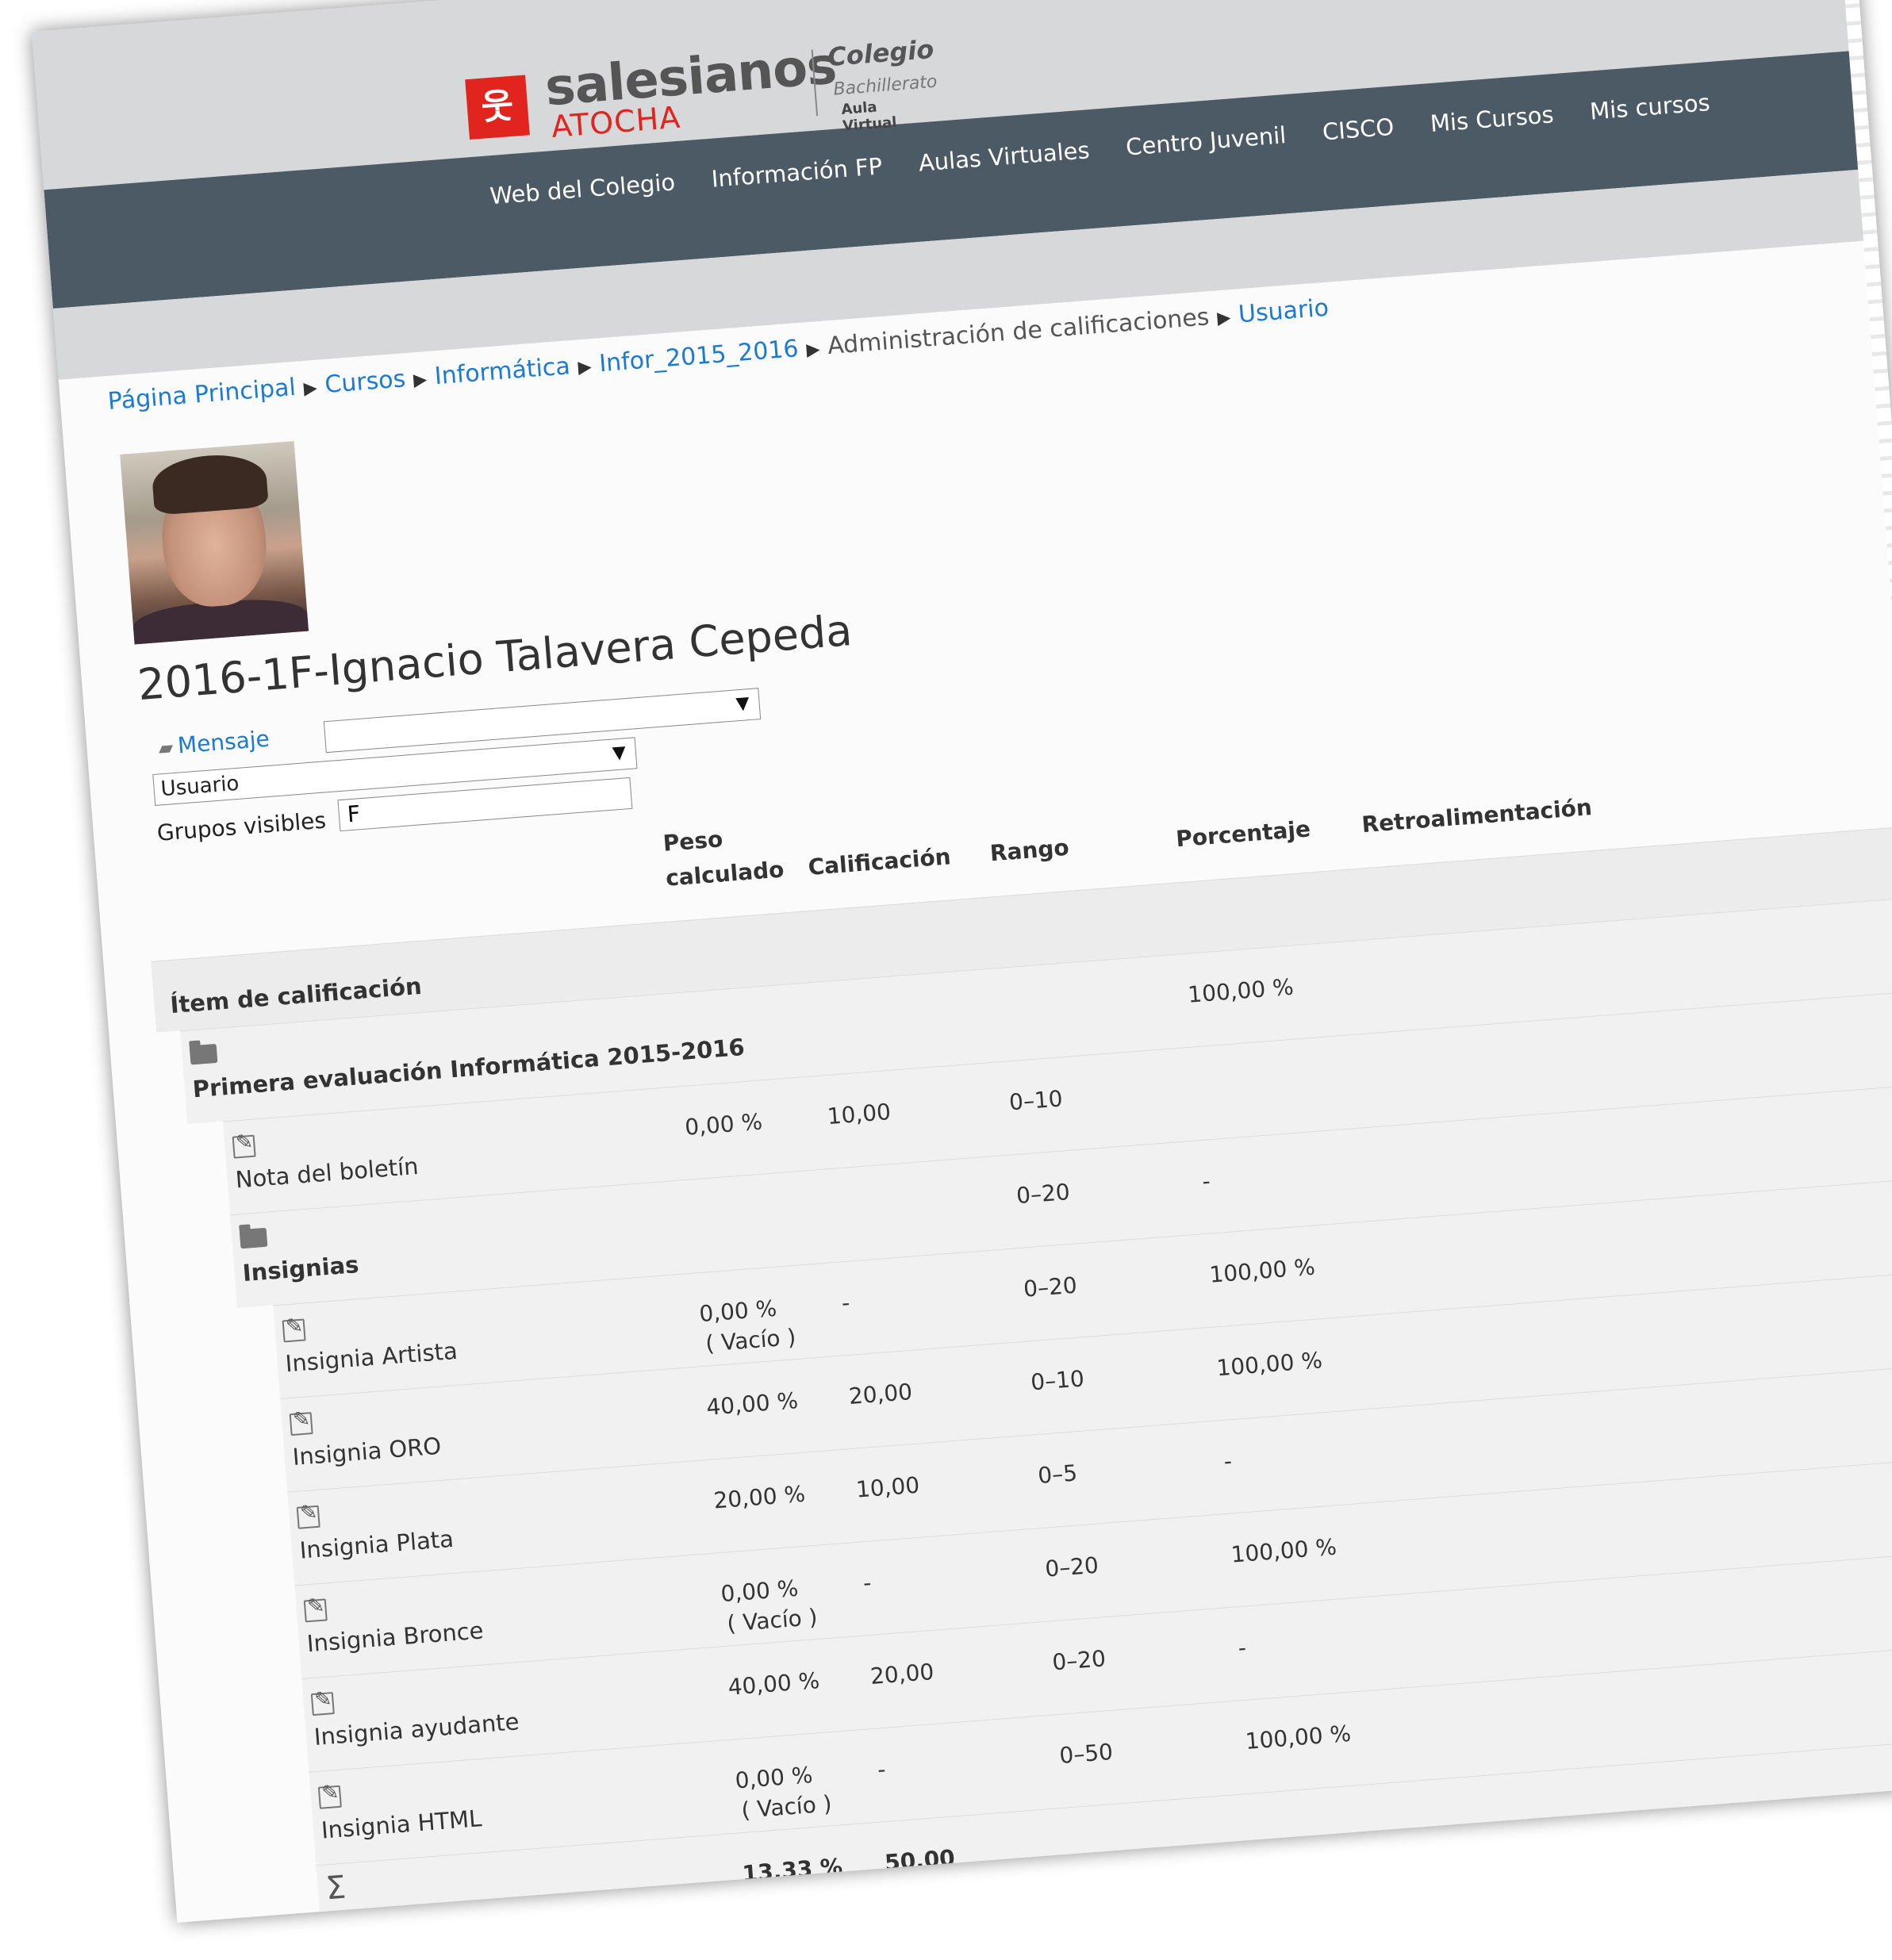 The image size is (1892, 1960). I want to click on breadcrumb-home: Página Principal, so click(202, 395).